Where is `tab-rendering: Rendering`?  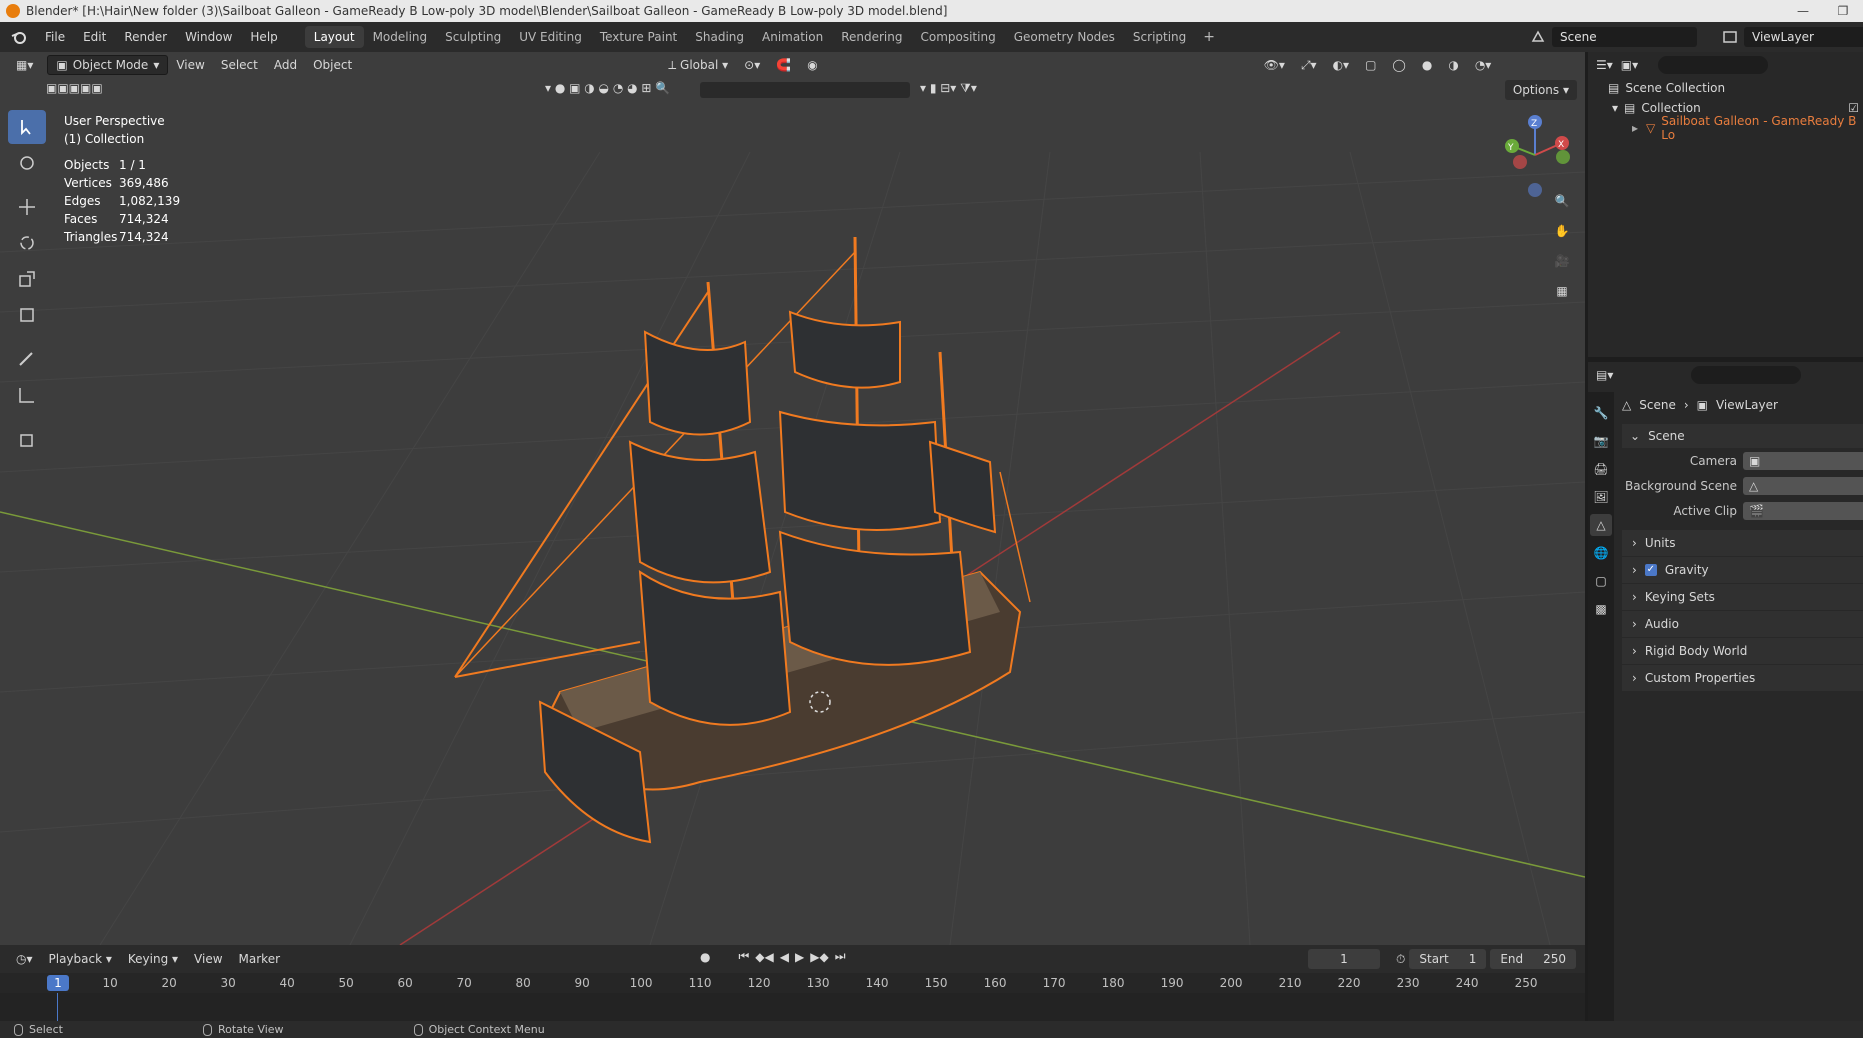
tab-rendering: Rendering is located at coordinates (871, 37).